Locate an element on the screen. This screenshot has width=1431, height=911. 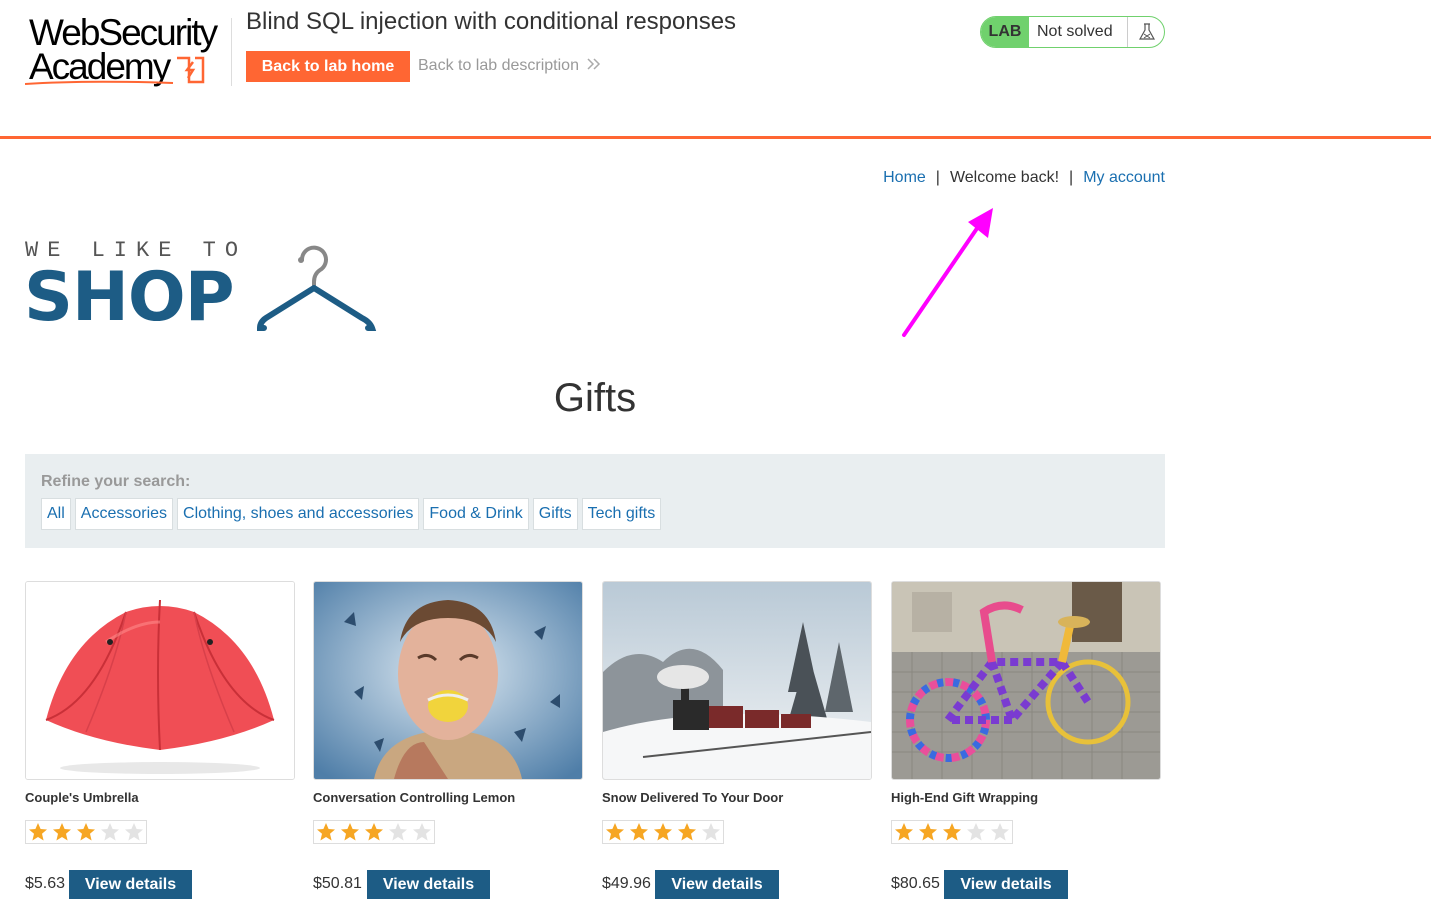
train-illustration is located at coordinates (737, 680).